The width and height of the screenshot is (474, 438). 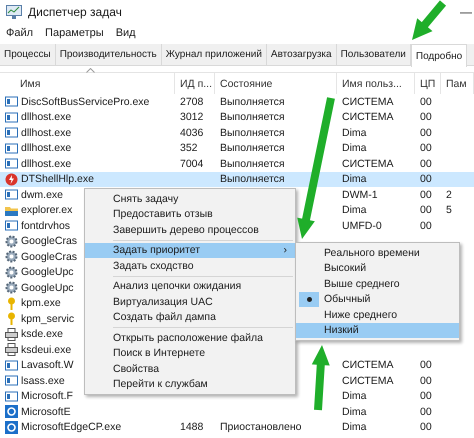 What do you see at coordinates (46, 210) in the screenshot?
I see `table-cell: explorer.ex` at bounding box center [46, 210].